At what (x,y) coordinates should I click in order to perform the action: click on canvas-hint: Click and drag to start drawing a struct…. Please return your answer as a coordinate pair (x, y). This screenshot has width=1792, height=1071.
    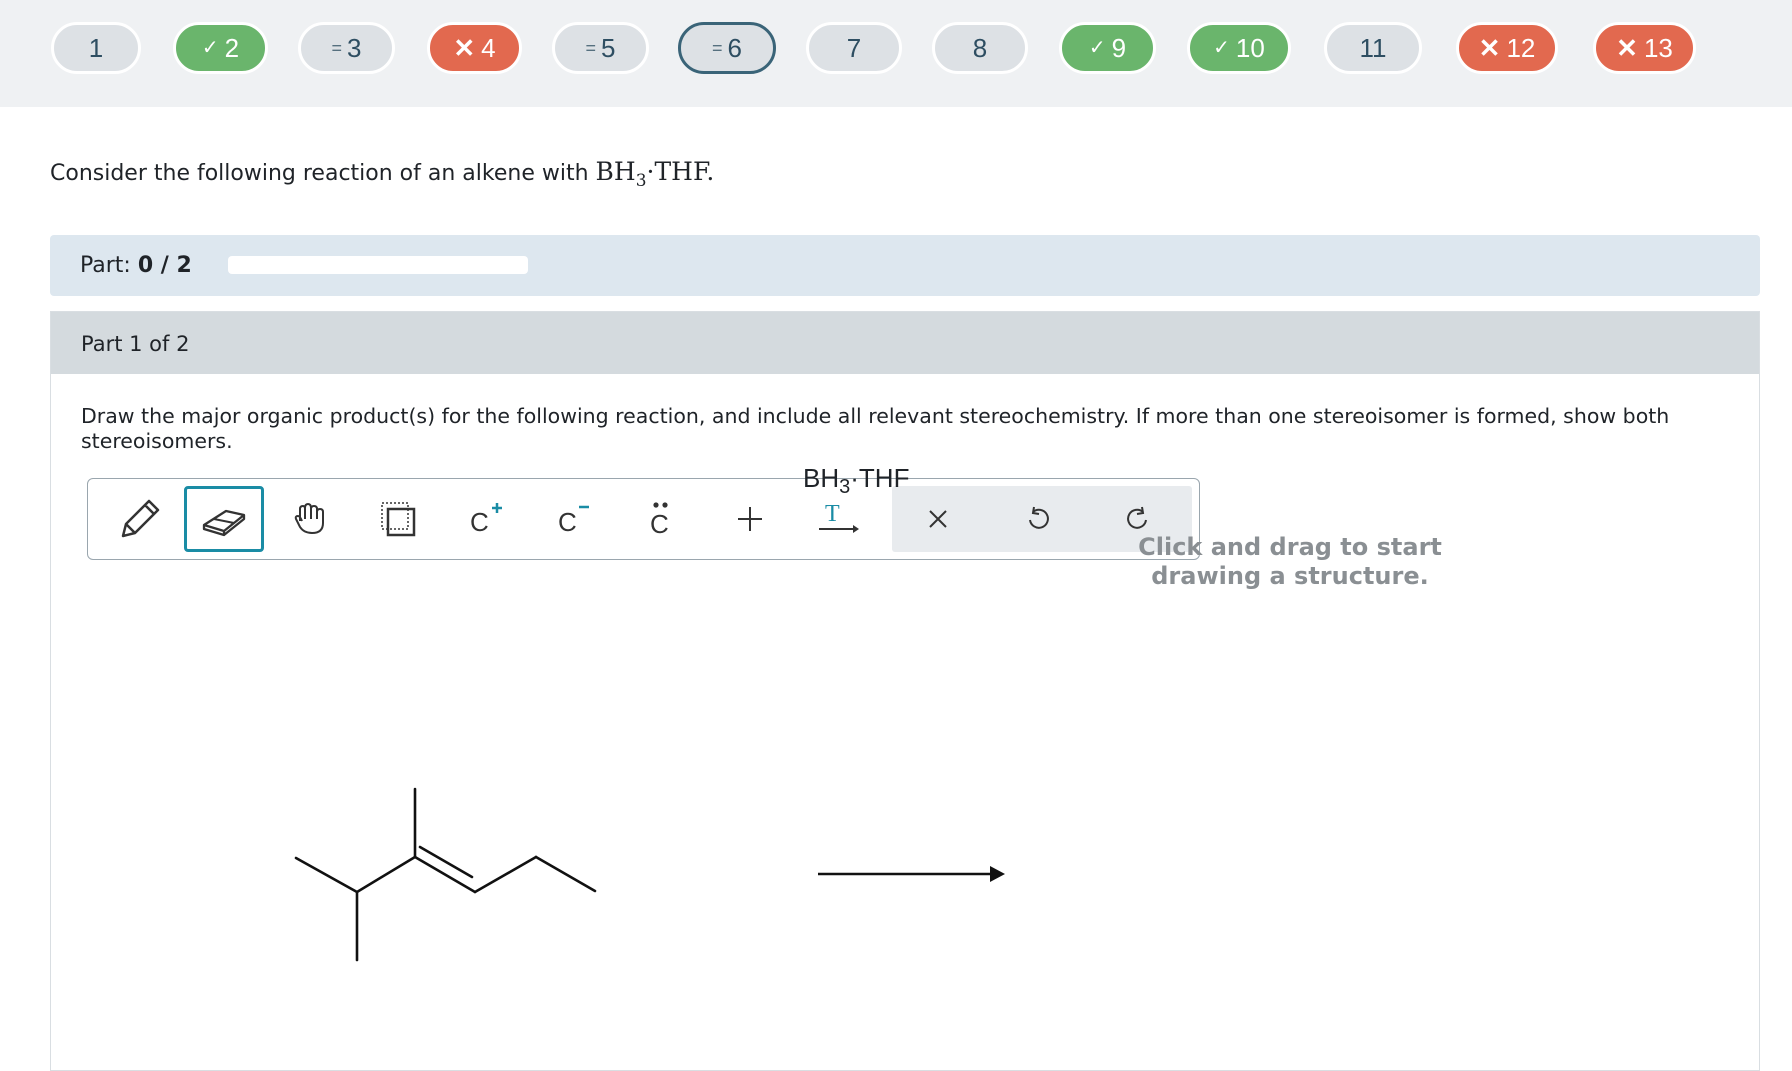
    Looking at the image, I should click on (1290, 561).